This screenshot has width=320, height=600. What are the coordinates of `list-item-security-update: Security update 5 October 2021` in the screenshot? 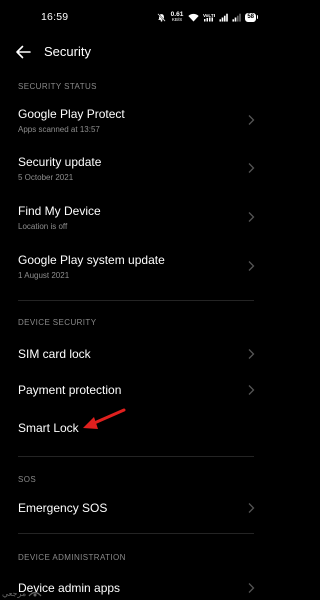 It's located at (135, 169).